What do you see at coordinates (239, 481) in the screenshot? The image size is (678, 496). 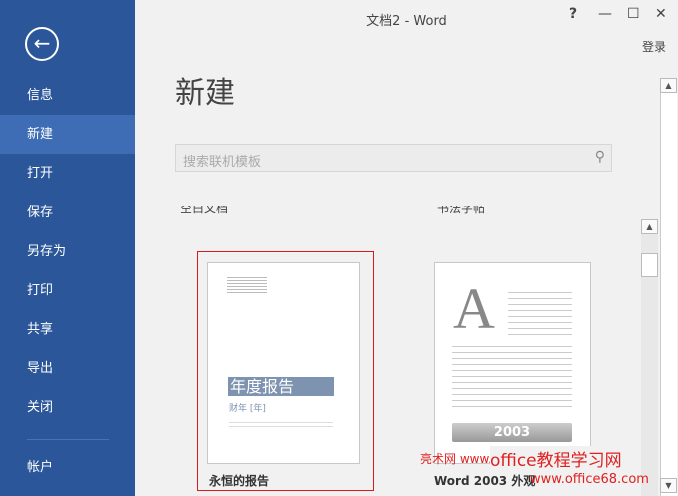 I see `template-label: 永恒的报告` at bounding box center [239, 481].